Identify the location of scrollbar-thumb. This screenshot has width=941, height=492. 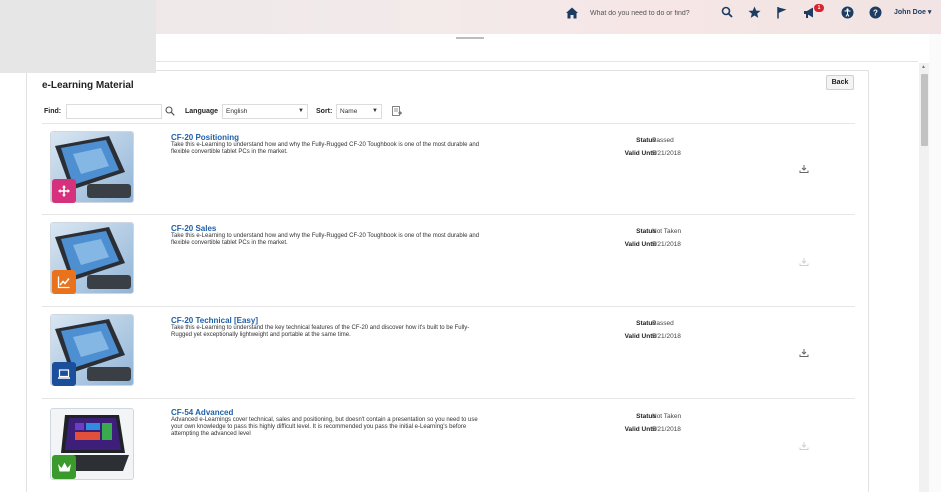
(924, 110).